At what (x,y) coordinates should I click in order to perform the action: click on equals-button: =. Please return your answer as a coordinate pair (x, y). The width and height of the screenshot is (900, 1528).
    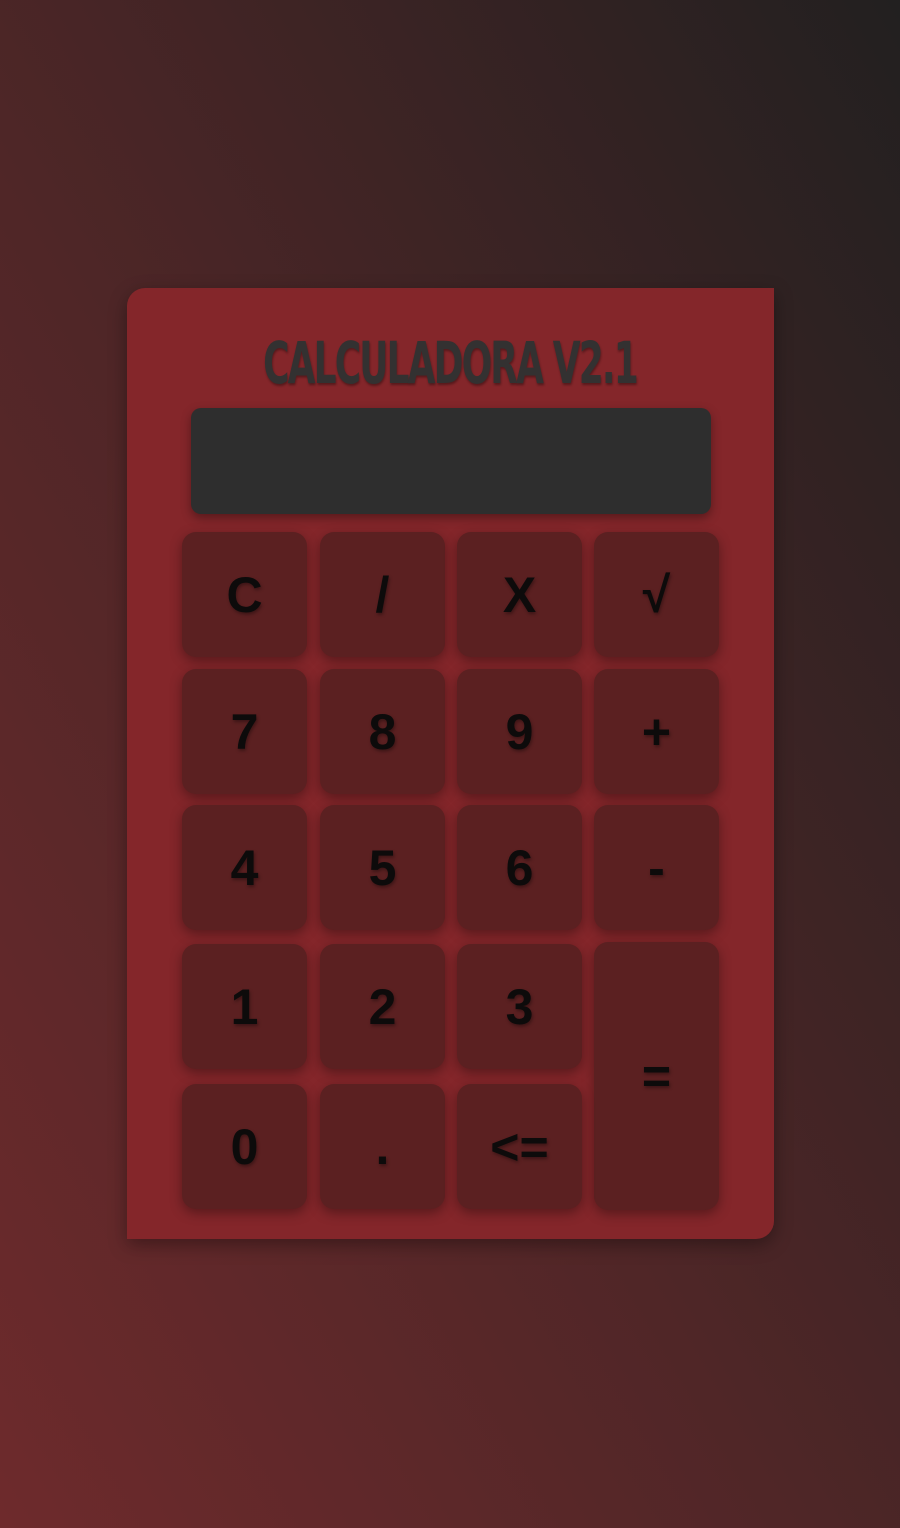
    Looking at the image, I should click on (656, 1076).